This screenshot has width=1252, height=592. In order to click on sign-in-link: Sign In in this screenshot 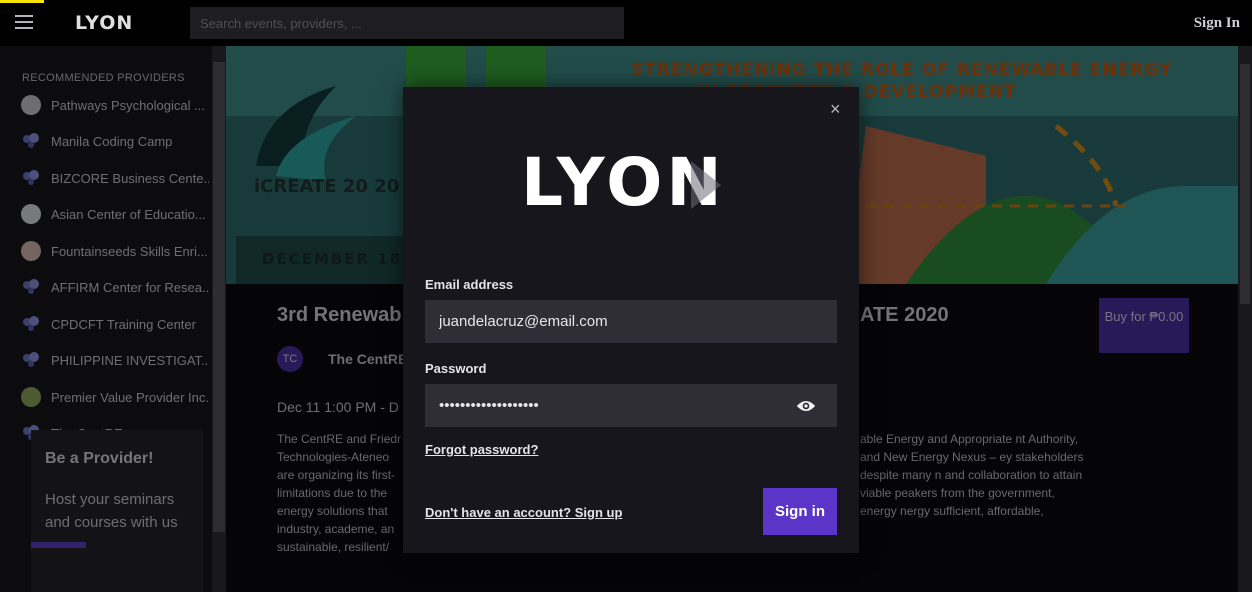, I will do `click(1217, 23)`.